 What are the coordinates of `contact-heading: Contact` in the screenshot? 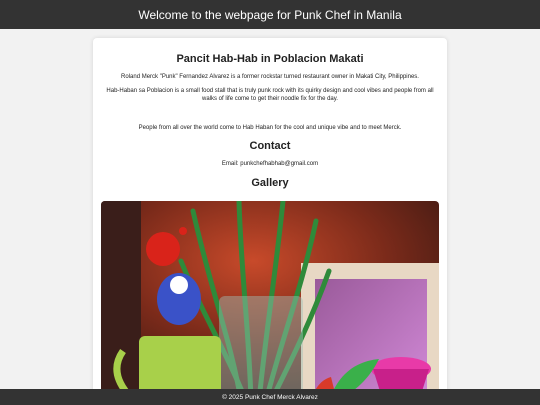 It's located at (270, 146).